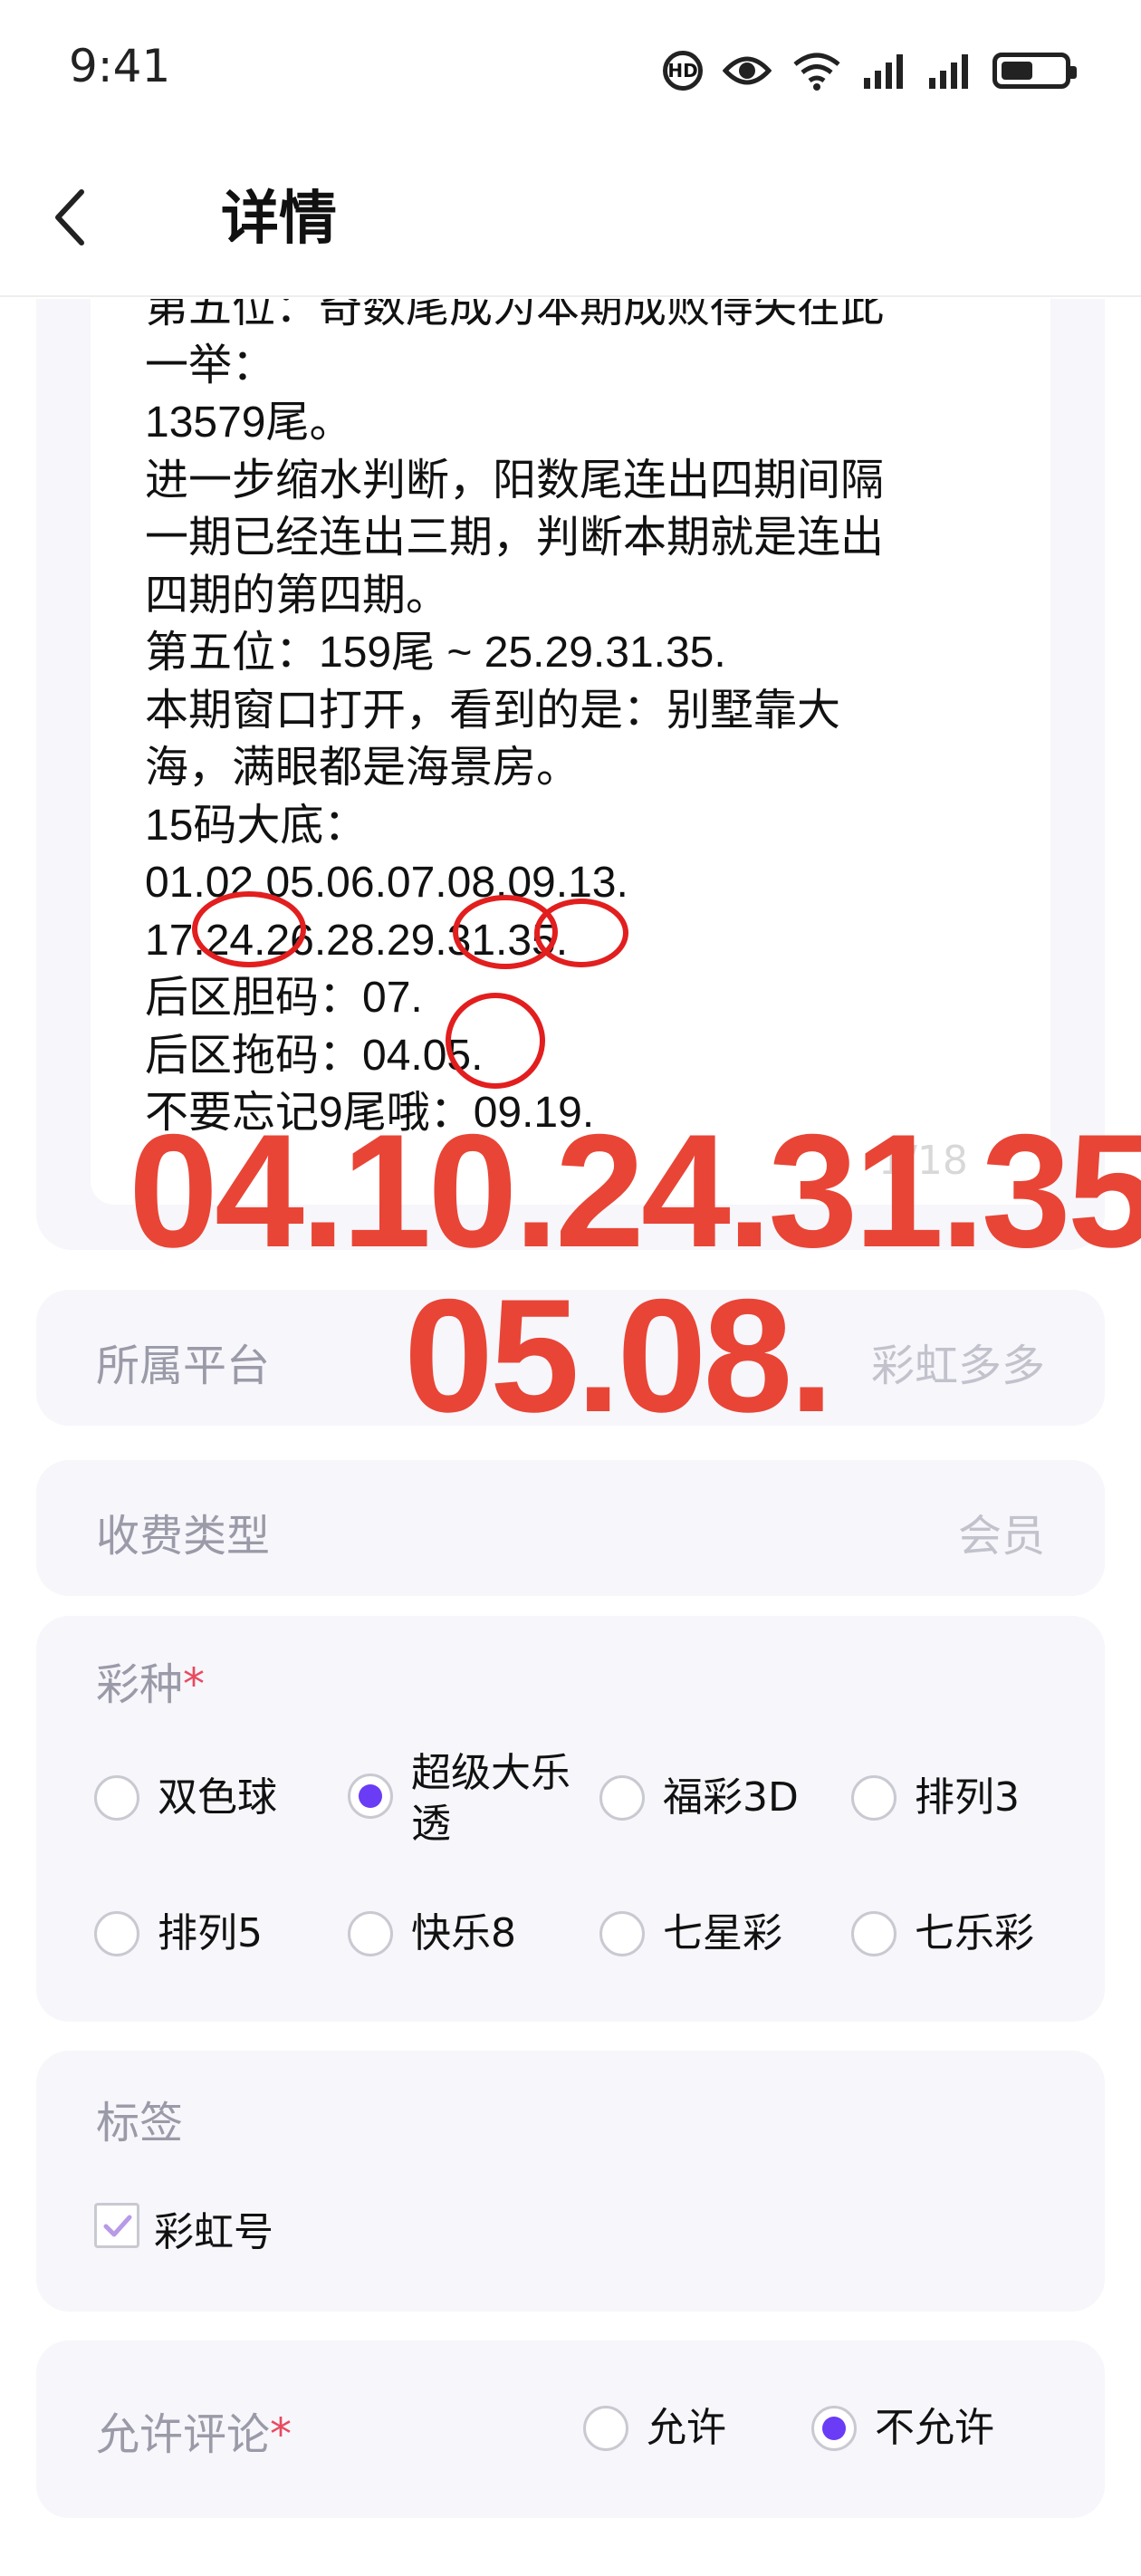  What do you see at coordinates (279, 219) in the screenshot?
I see `page-title: 详情` at bounding box center [279, 219].